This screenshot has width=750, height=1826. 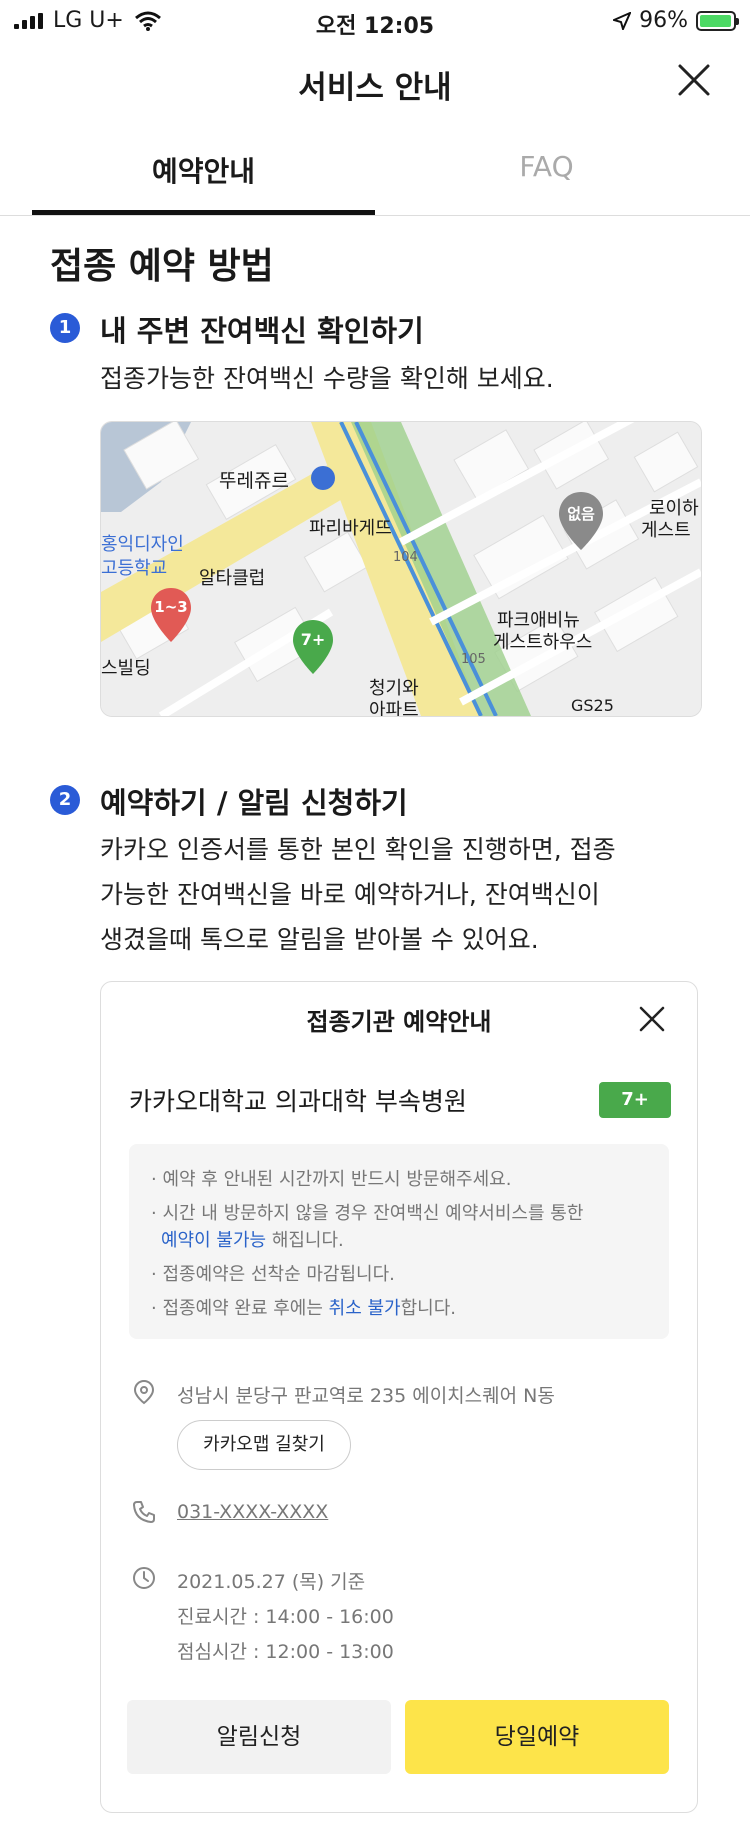 I want to click on battery-icon, so click(x=717, y=20).